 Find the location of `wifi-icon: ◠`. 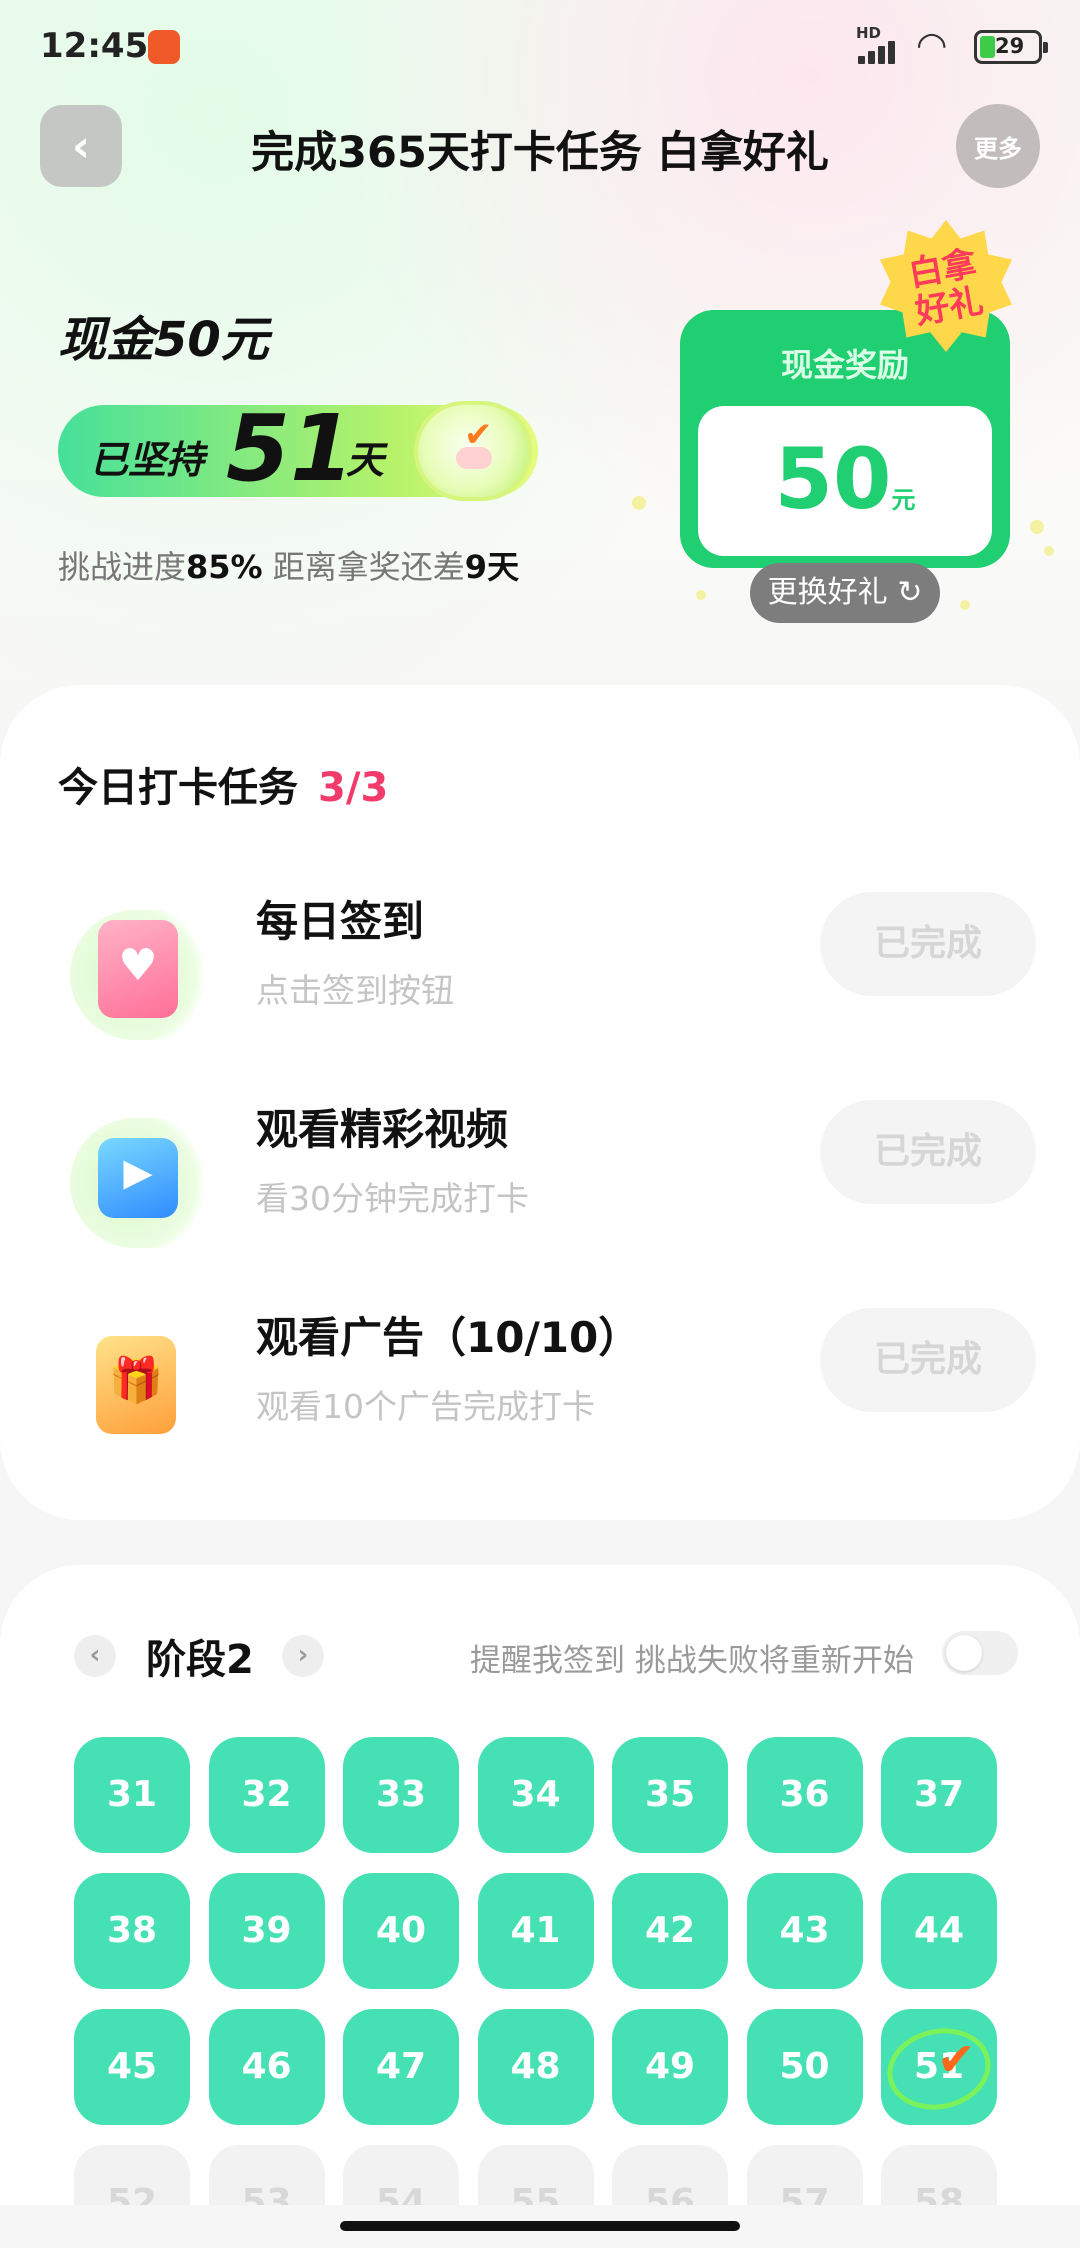

wifi-icon: ◠ is located at coordinates (932, 45).